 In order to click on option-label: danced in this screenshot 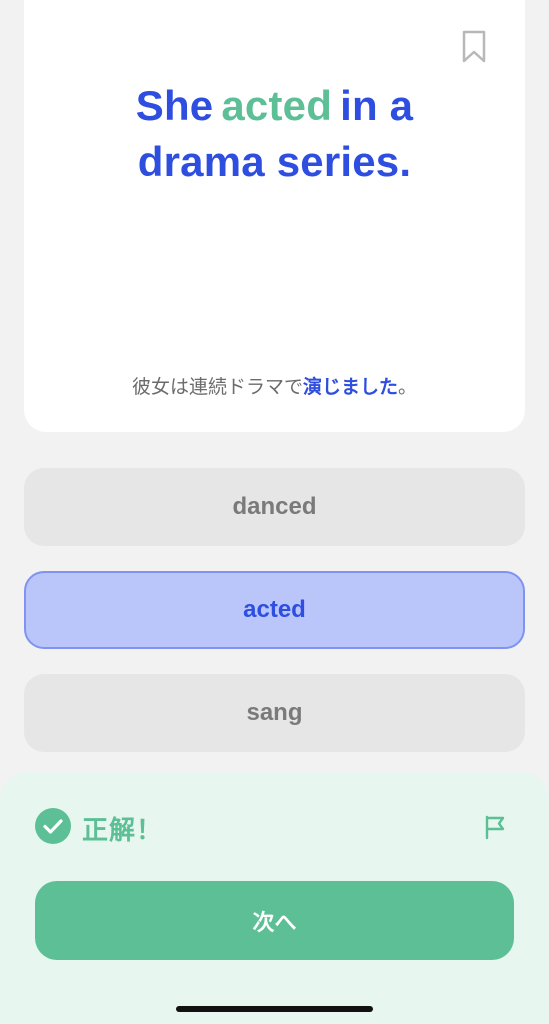, I will do `click(274, 506)`.